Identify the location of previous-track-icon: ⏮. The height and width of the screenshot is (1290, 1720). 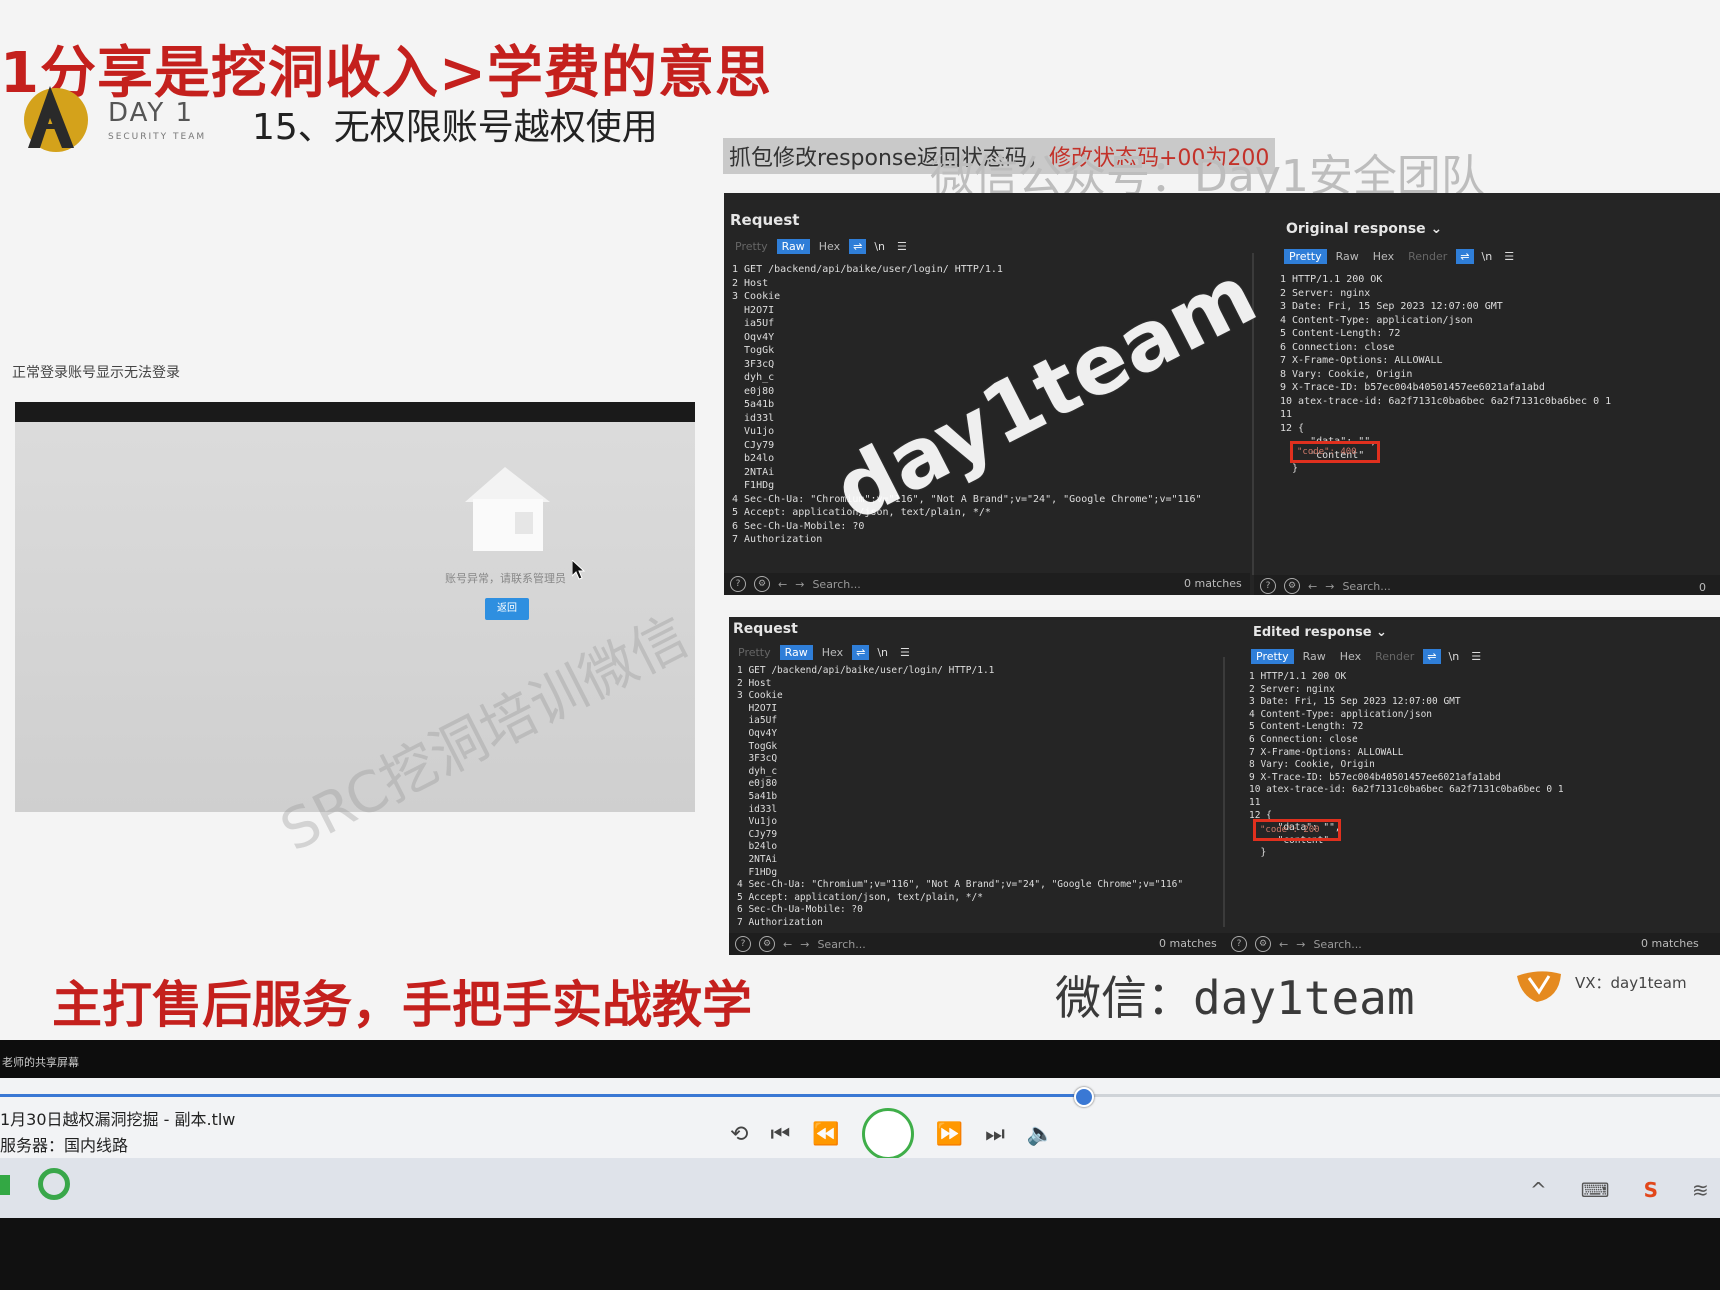
(780, 1134).